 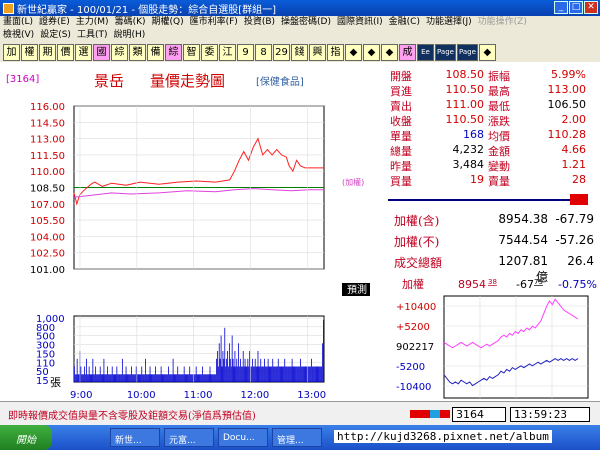 What do you see at coordinates (502, 22) in the screenshot?
I see `menu-item: 功能操作(Z)` at bounding box center [502, 22].